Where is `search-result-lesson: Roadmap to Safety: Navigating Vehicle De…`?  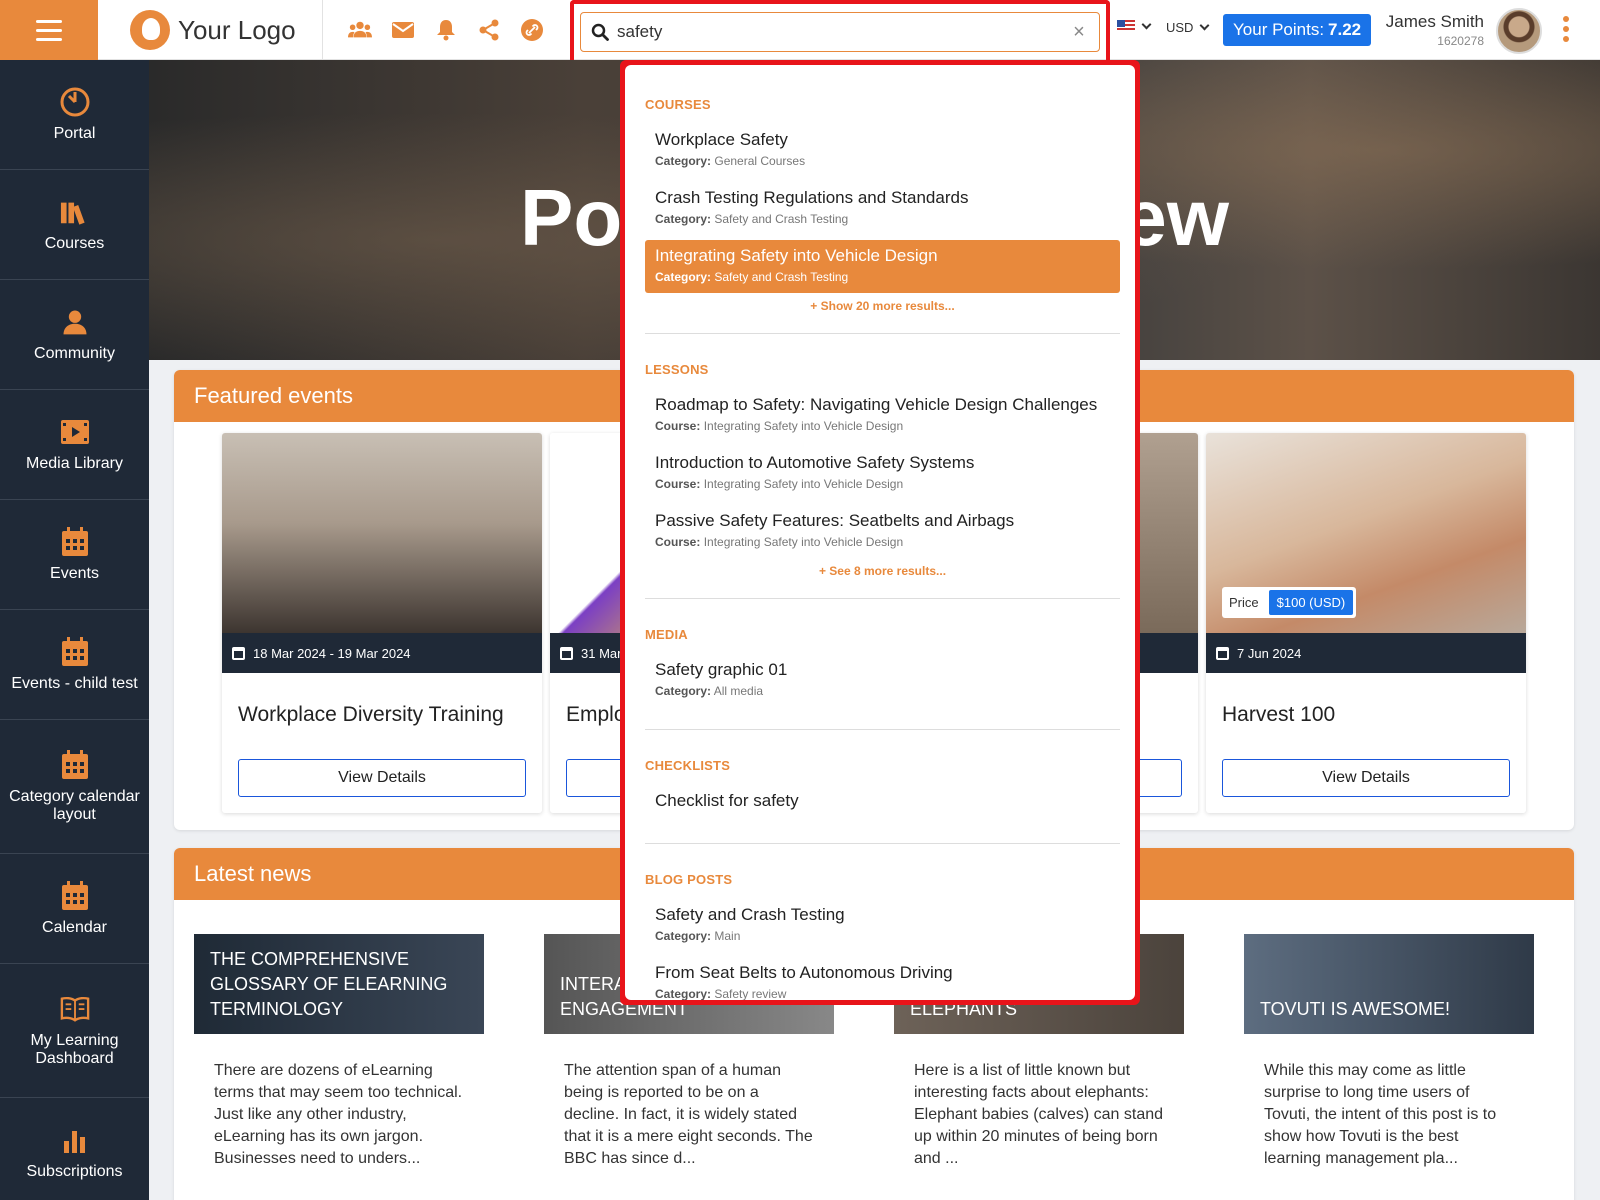 search-result-lesson: Roadmap to Safety: Navigating Vehicle De… is located at coordinates (882, 415).